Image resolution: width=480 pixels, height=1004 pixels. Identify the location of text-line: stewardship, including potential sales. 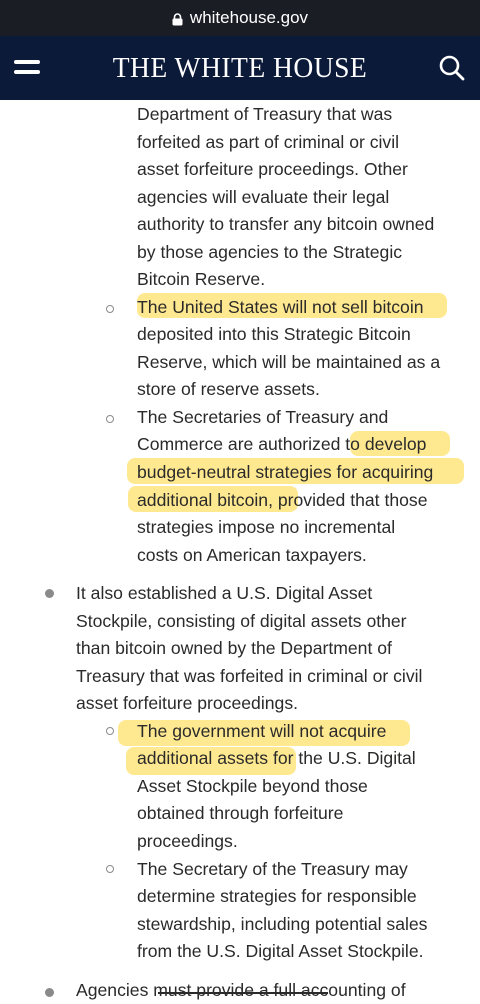
(282, 924).